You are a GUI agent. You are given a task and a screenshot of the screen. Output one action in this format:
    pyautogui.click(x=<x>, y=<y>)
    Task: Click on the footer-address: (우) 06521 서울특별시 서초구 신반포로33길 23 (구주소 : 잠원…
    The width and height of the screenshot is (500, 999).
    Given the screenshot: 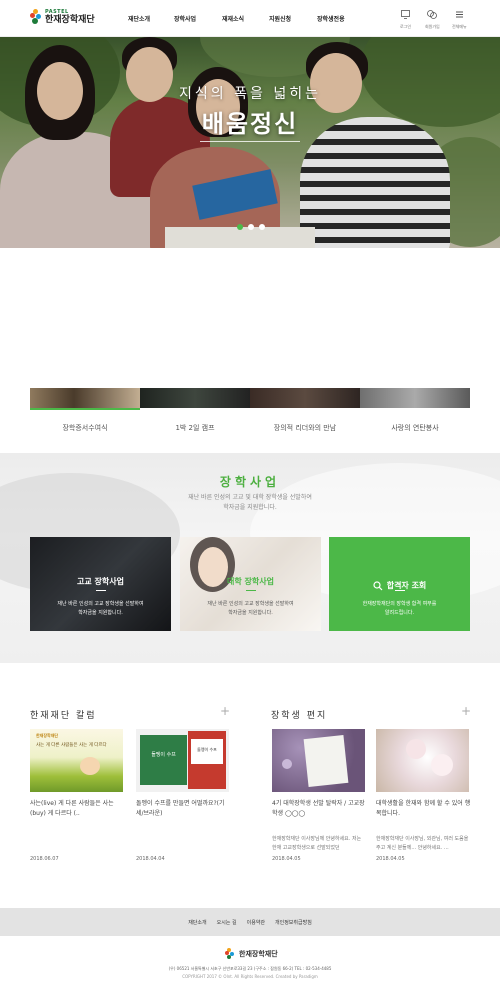 What is the action you would take?
    pyautogui.click(x=250, y=968)
    